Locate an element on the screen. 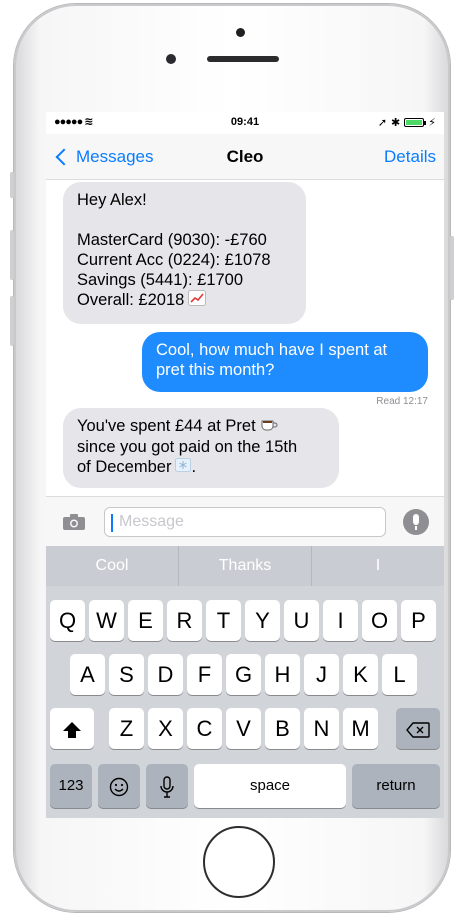 The width and height of the screenshot is (466, 918). dictation-key is located at coordinates (167, 786).